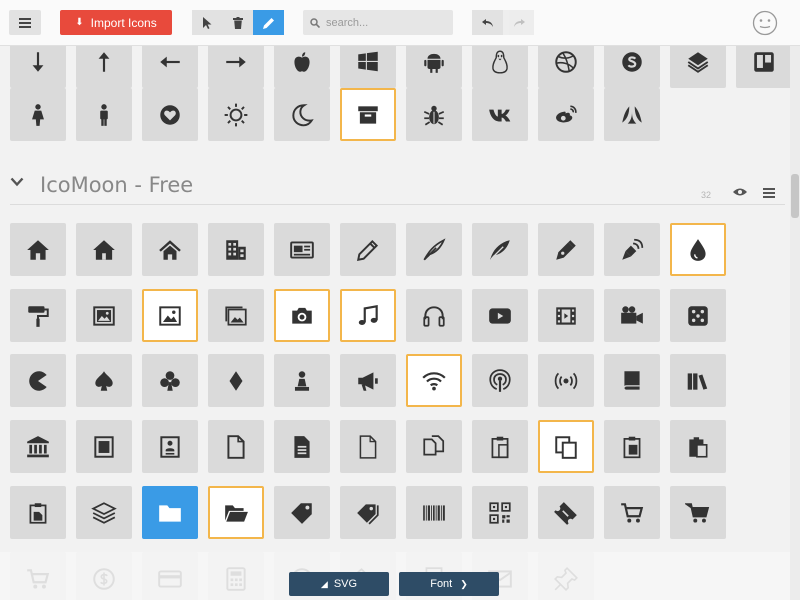  What do you see at coordinates (38, 380) in the screenshot?
I see `icon-tile-pacman` at bounding box center [38, 380].